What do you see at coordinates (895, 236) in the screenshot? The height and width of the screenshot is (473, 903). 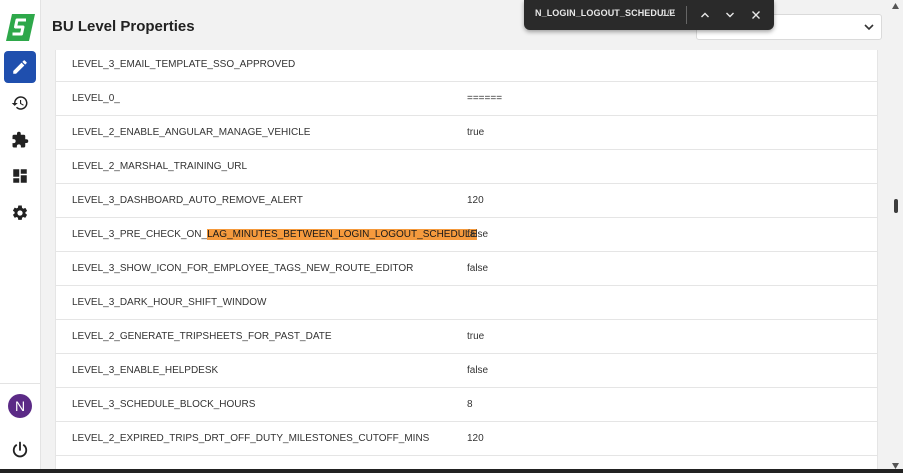 I see `page-scrollbar` at bounding box center [895, 236].